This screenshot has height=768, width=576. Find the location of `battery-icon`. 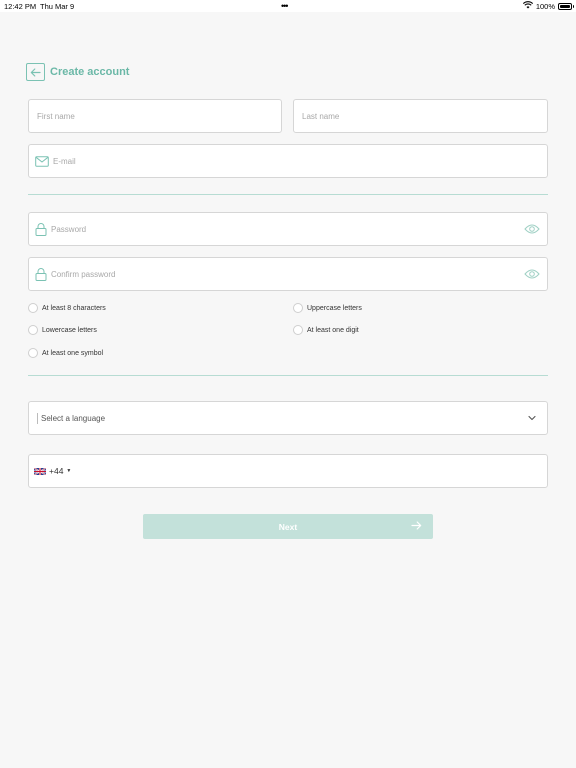

battery-icon is located at coordinates (566, 6).